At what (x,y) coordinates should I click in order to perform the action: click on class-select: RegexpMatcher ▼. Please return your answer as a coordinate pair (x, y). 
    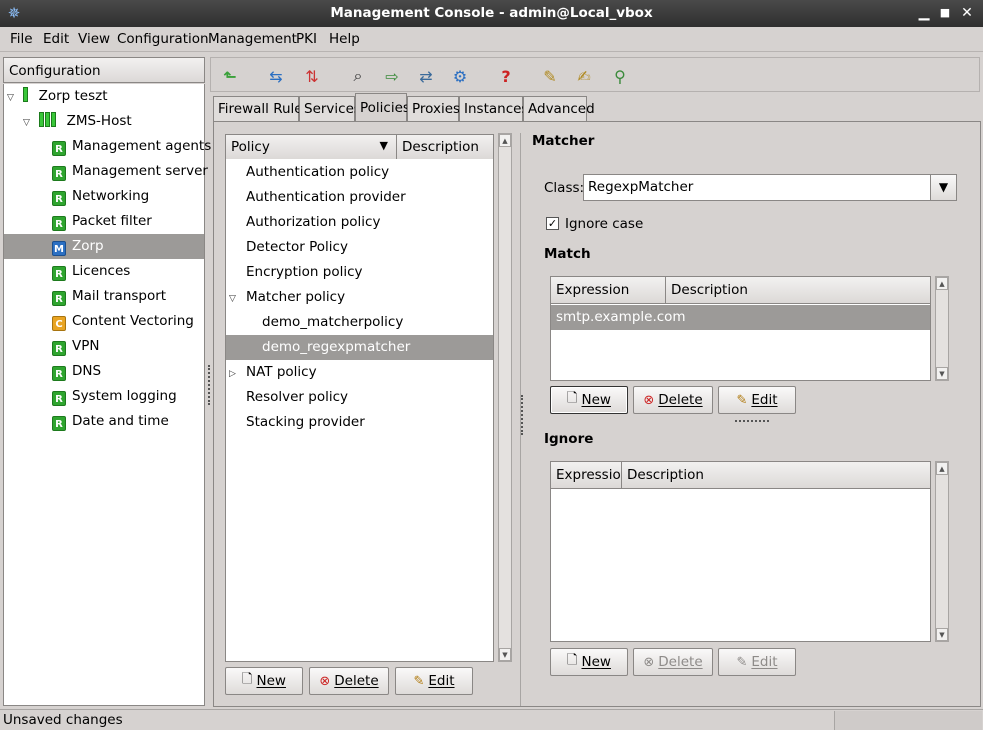
    Looking at the image, I should click on (770, 187).